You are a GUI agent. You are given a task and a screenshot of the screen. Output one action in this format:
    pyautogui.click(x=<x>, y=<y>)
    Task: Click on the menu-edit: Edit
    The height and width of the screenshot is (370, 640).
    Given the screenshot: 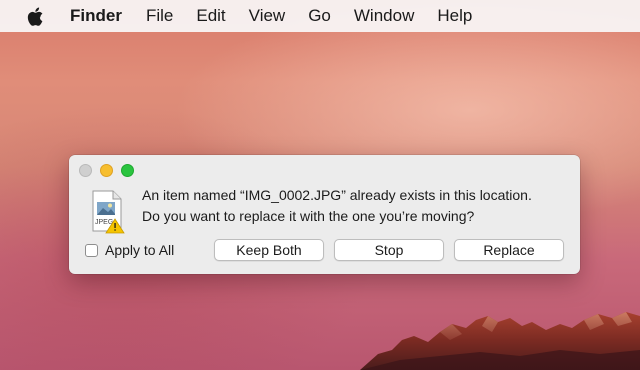 What is the action you would take?
    pyautogui.click(x=210, y=16)
    